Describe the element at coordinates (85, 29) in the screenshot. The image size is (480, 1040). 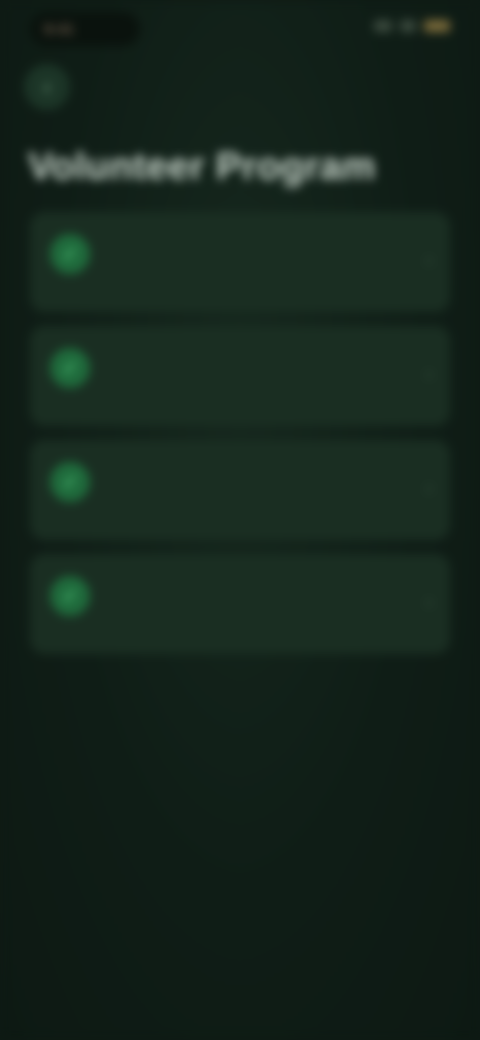
I see `status-time-pill: 9:41` at that location.